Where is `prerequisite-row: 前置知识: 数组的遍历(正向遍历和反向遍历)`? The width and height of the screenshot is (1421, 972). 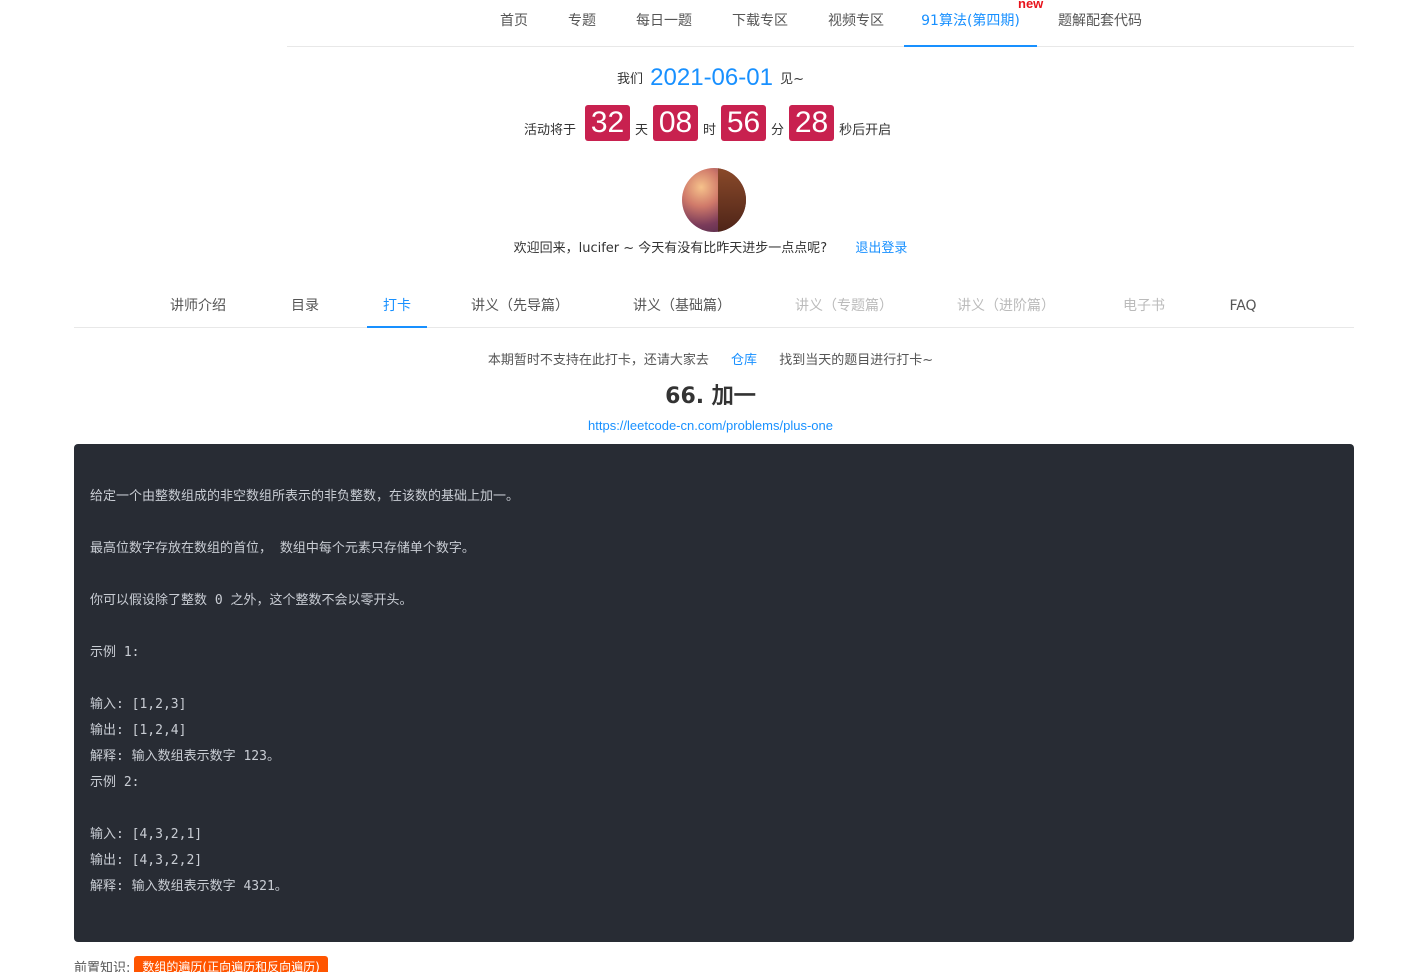
prerequisite-row: 前置知识: 数组的遍历(正向遍历和反向遍历) is located at coordinates (201, 964).